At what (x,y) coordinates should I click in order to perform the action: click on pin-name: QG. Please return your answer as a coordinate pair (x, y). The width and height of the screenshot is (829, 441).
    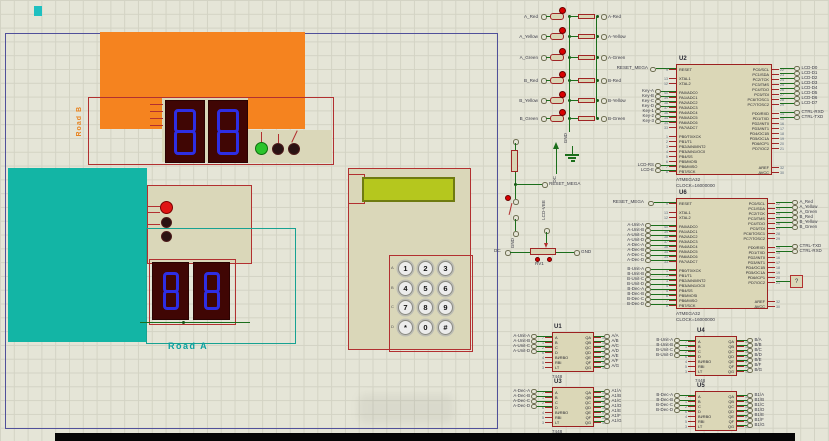
    Looking at the image, I should click on (587, 422).